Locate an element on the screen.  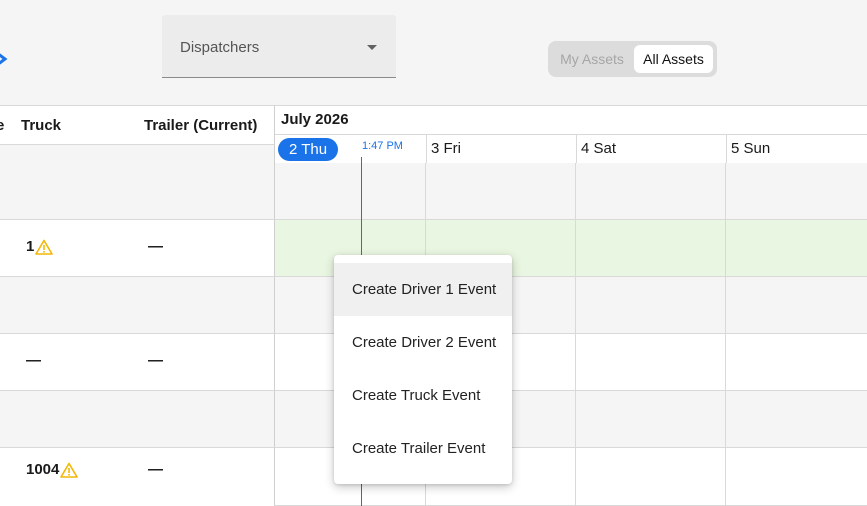
day-header: 5 Sun is located at coordinates (748, 149).